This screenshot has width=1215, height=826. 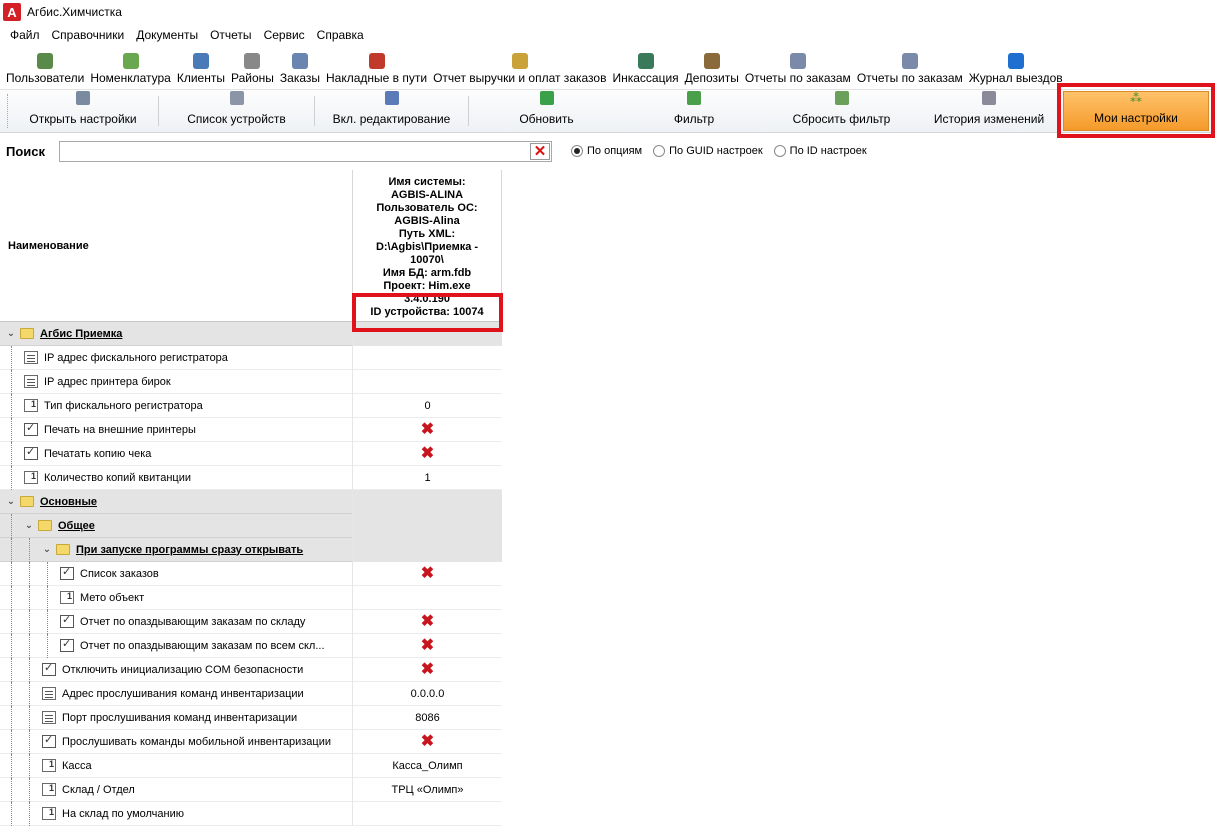 What do you see at coordinates (74, 12) in the screenshot?
I see `window-title: Агбис.Химчистка` at bounding box center [74, 12].